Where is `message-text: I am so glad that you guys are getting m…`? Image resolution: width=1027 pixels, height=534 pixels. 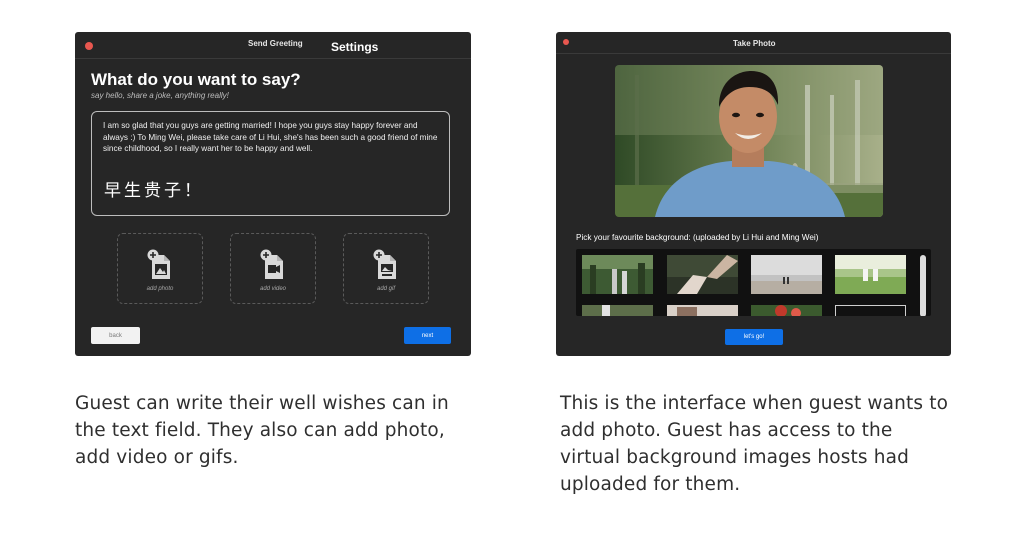 message-text: I am so glad that you guys are getting m… is located at coordinates (270, 137).